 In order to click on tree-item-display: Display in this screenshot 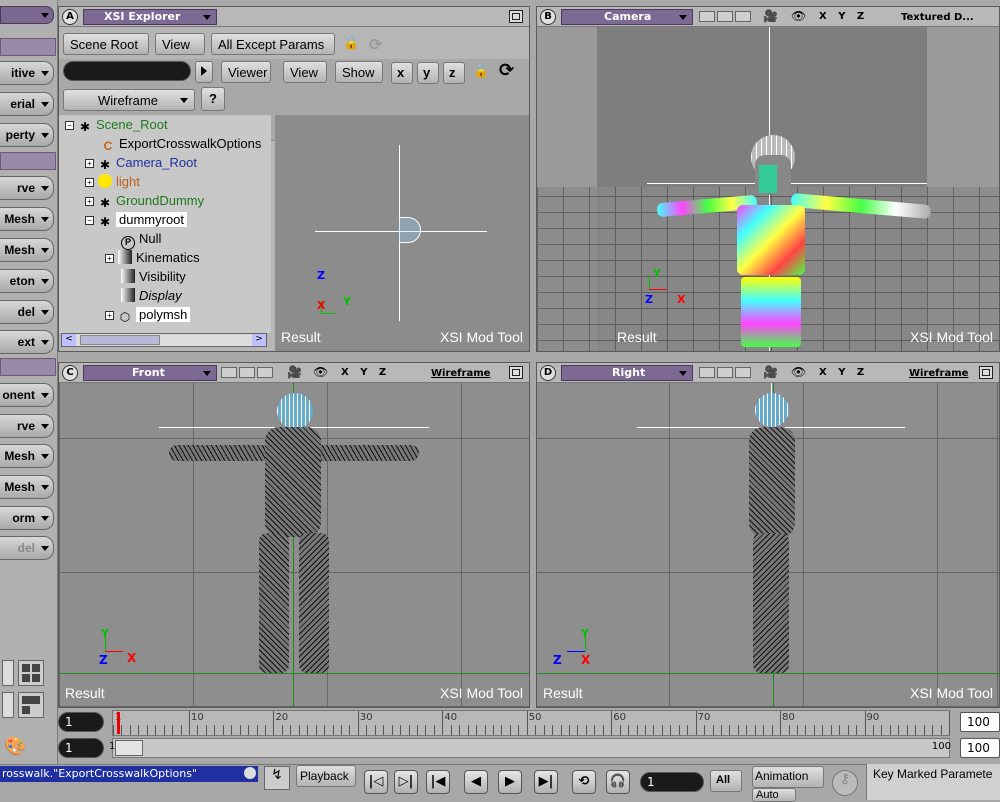, I will do `click(151, 297)`.